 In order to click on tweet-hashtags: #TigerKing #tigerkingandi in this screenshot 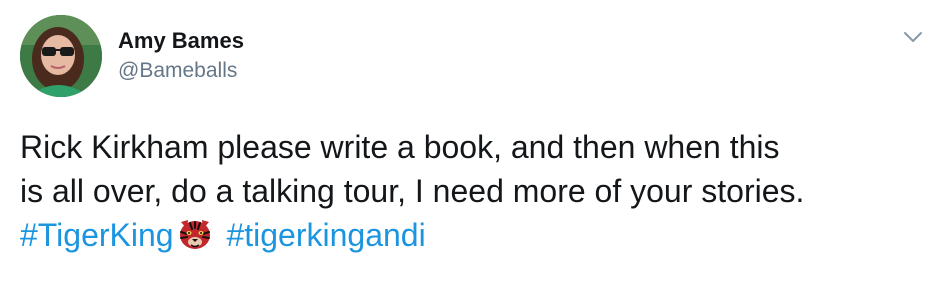, I will do `click(480, 235)`.